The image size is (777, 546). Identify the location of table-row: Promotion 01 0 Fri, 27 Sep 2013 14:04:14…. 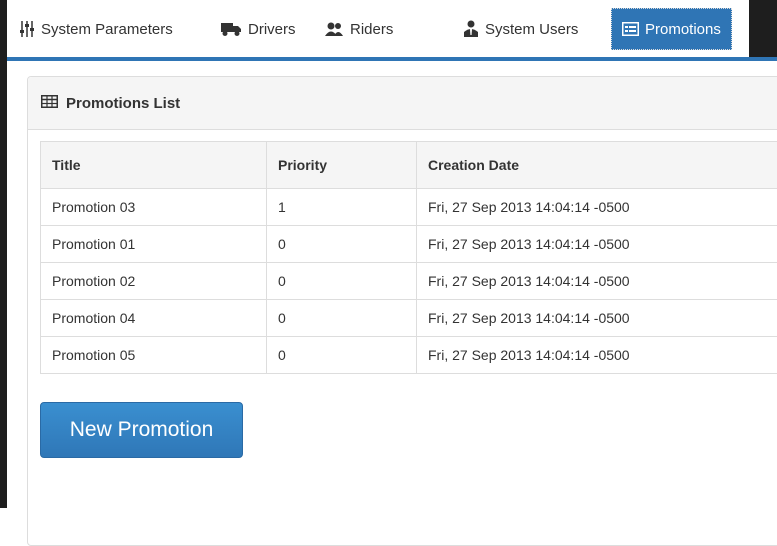
(409, 244).